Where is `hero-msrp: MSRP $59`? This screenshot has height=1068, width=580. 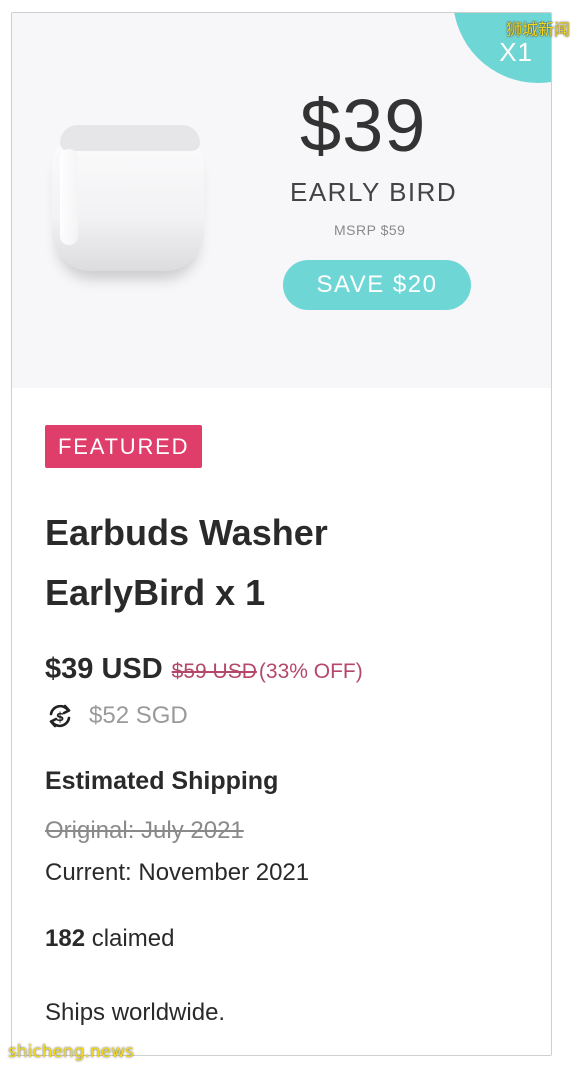
hero-msrp: MSRP $59 is located at coordinates (370, 230).